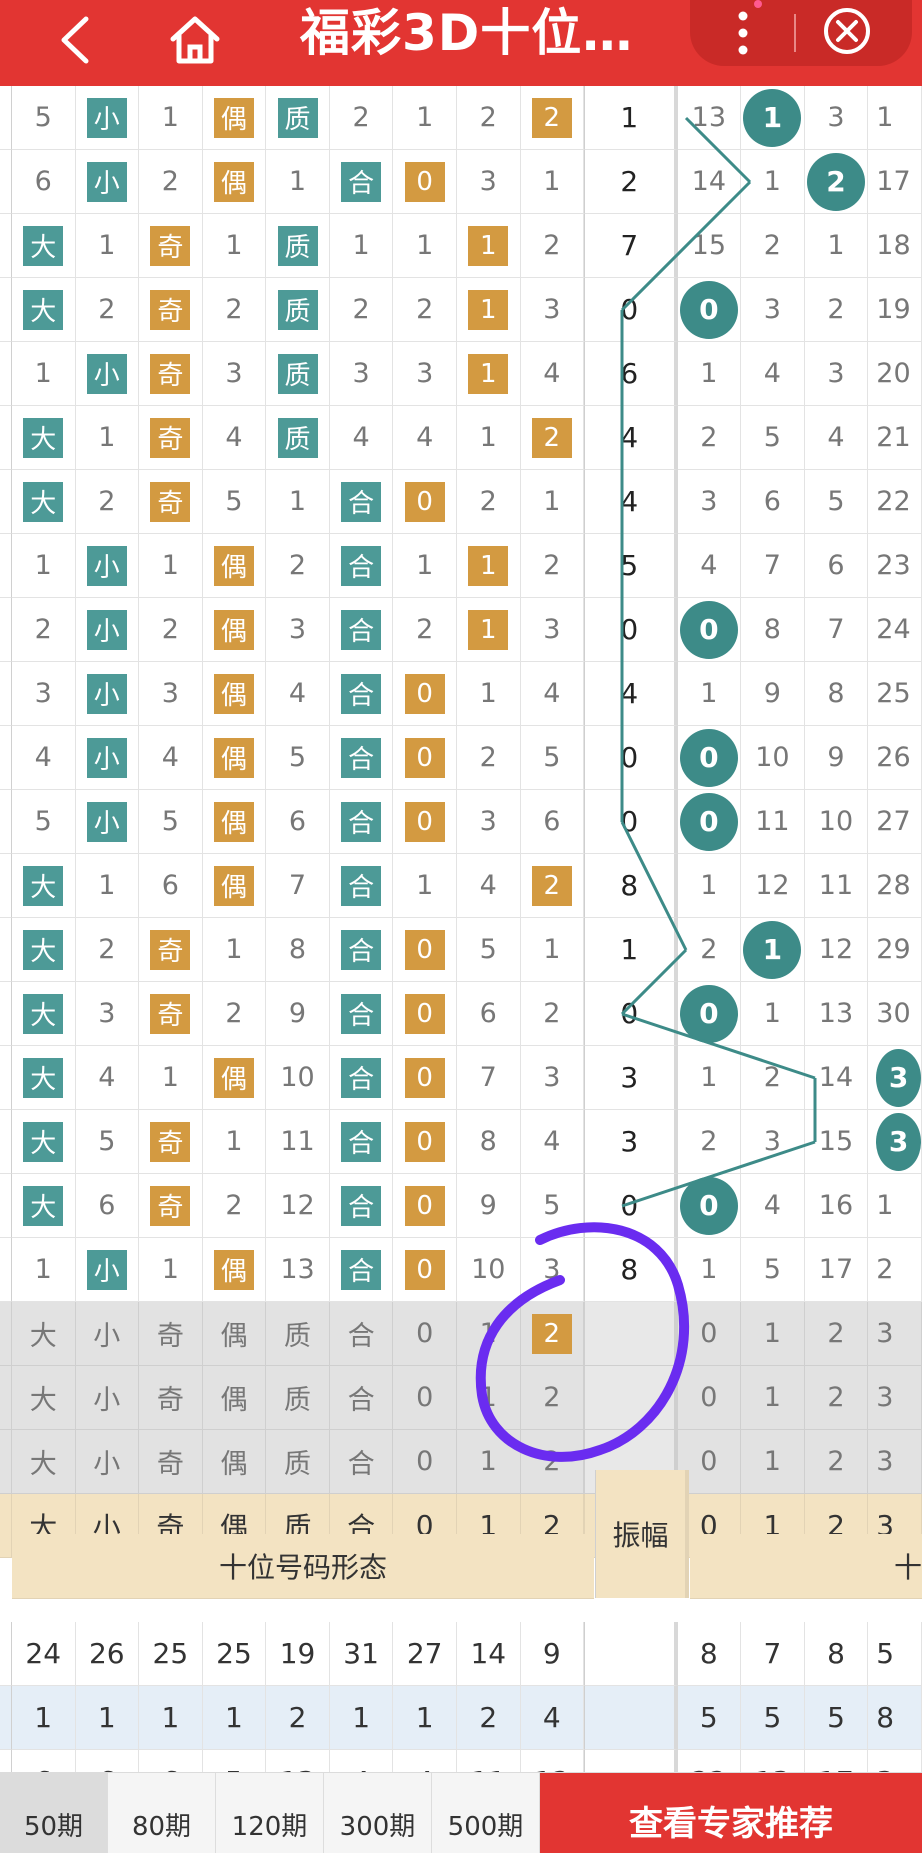  I want to click on distribution-cell: 17, so click(895, 182).